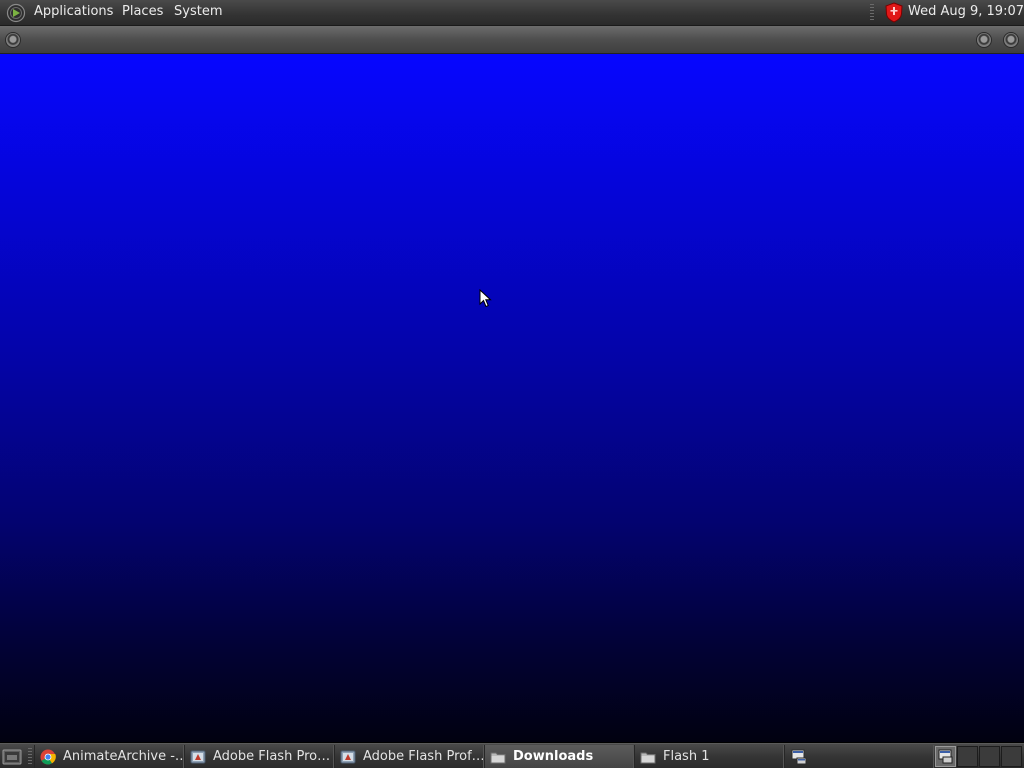 Image resolution: width=1024 pixels, height=768 pixels. Describe the element at coordinates (894, 12) in the screenshot. I see `shield-icon` at that location.